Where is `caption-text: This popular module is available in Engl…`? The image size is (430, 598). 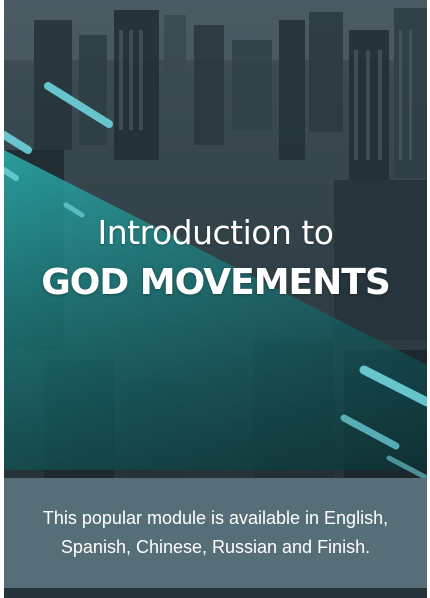
caption-text: This popular module is available in Engl… is located at coordinates (215, 532).